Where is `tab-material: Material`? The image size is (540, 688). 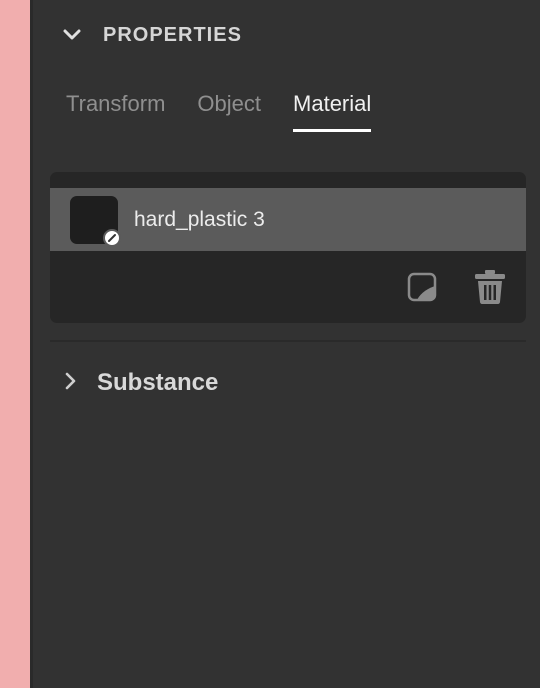
tab-material: Material is located at coordinates (332, 110).